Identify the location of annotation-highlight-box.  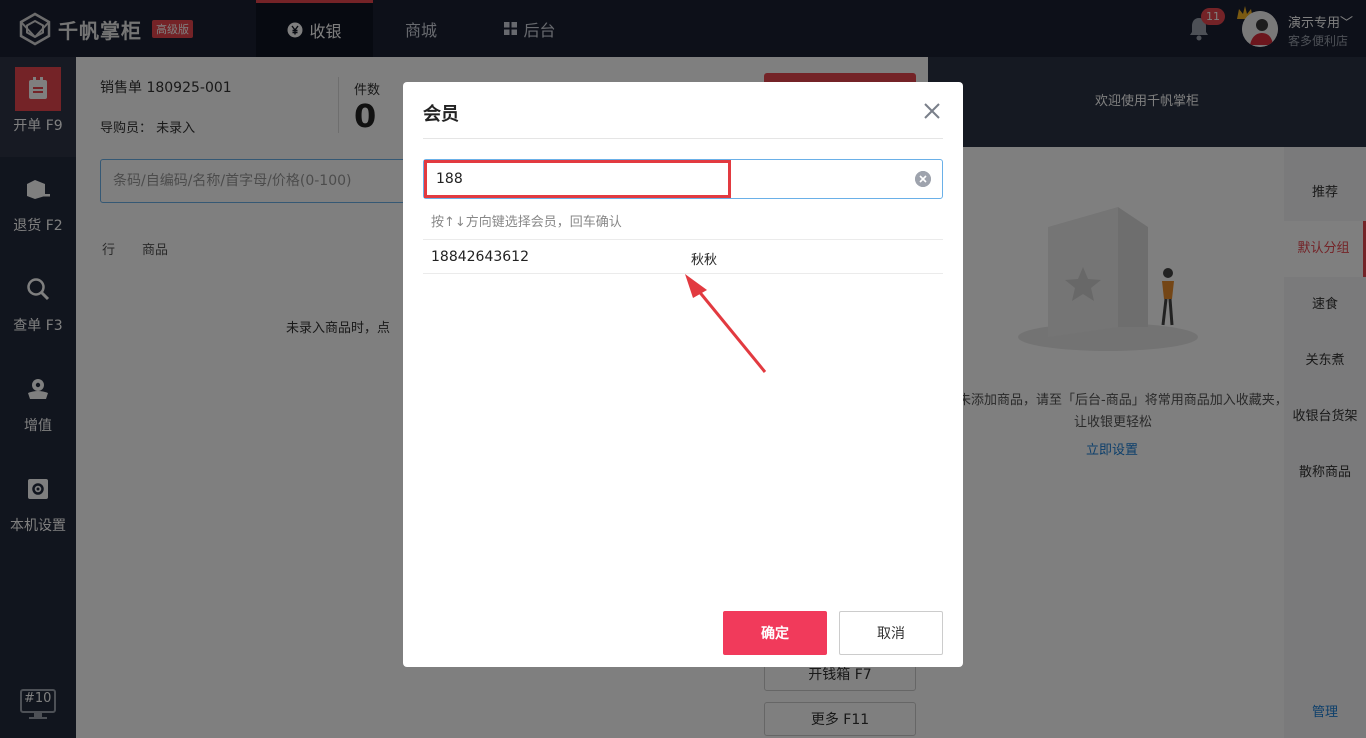
(577, 179).